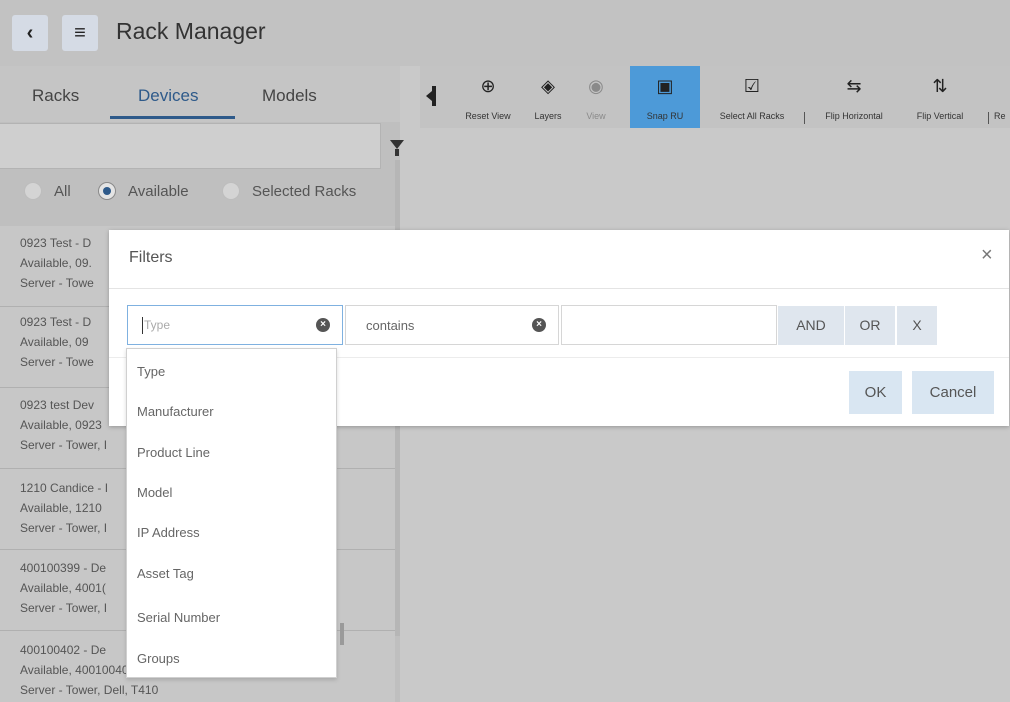 This screenshot has width=1010, height=702. Describe the element at coordinates (151, 257) in the screenshot. I see `modal-title: Filters` at that location.